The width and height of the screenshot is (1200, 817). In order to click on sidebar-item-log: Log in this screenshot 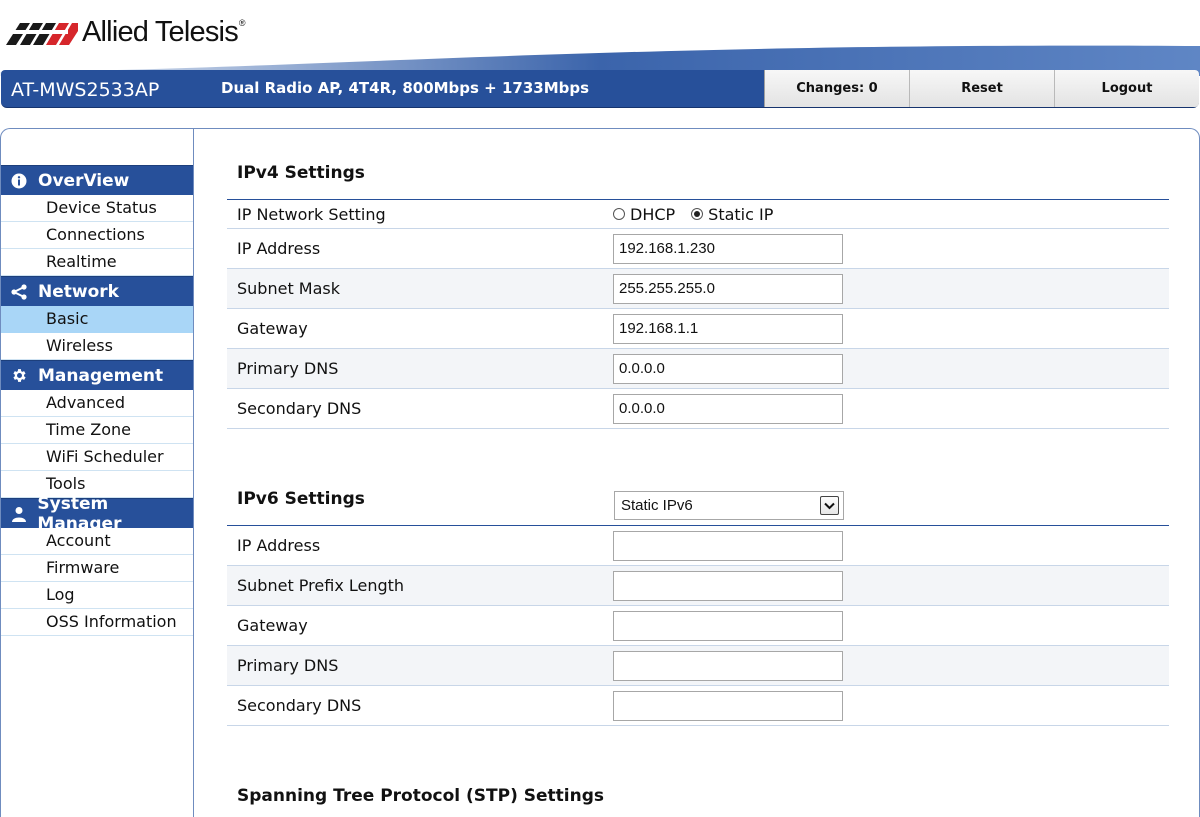, I will do `click(97, 595)`.